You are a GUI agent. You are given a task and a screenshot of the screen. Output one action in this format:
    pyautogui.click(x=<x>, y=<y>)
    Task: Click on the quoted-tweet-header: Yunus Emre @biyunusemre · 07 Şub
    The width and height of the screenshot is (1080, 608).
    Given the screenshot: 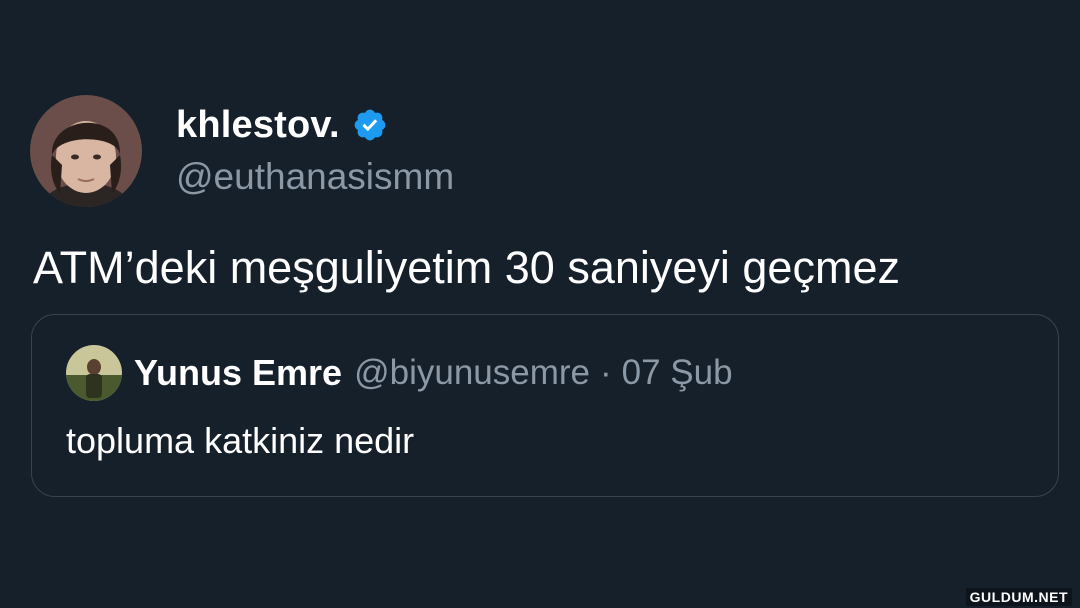 What is the action you would take?
    pyautogui.click(x=399, y=373)
    